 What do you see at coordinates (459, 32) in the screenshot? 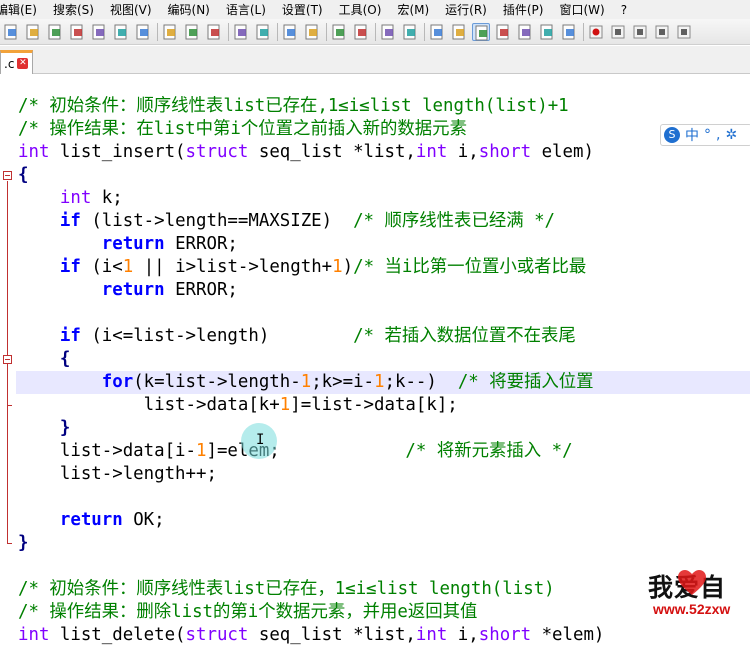
I see `show-all-chars-icon` at bounding box center [459, 32].